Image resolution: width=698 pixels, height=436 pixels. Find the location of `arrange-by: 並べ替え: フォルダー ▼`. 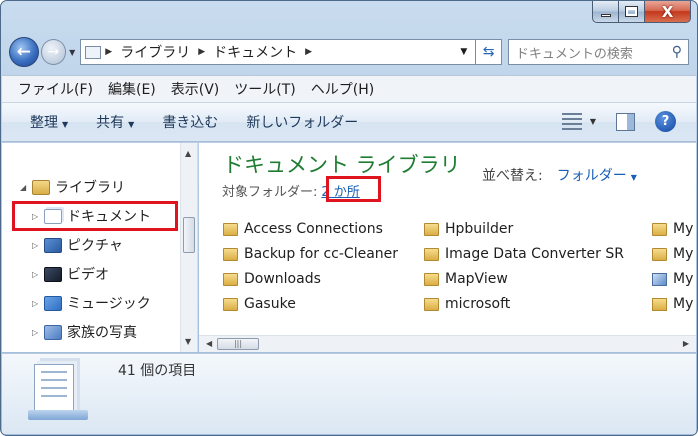

arrange-by: 並べ替え: フォルダー ▼ is located at coordinates (559, 175).